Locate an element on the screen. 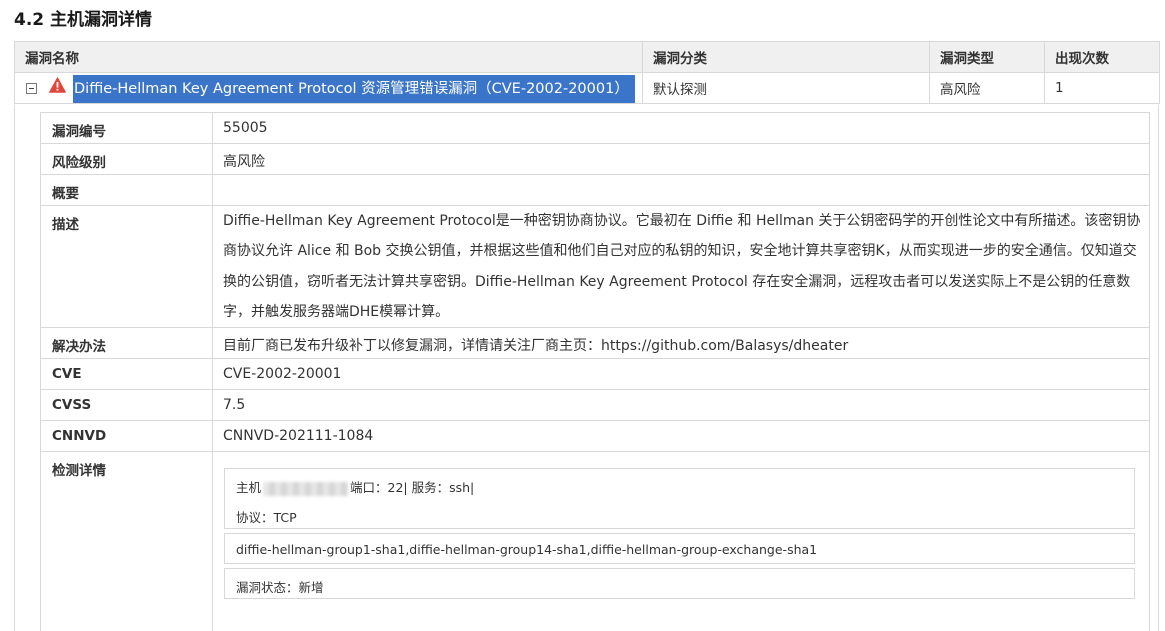  detail-label: CNNVD is located at coordinates (126, 436).